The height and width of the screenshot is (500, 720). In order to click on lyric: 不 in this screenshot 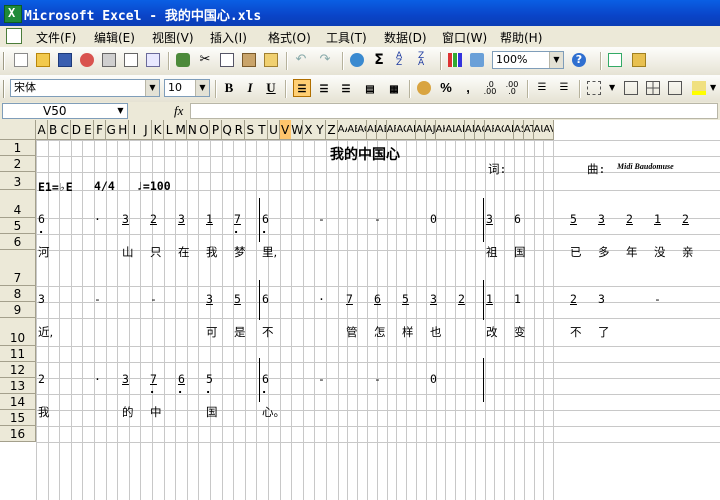, I will do `click(576, 332)`.